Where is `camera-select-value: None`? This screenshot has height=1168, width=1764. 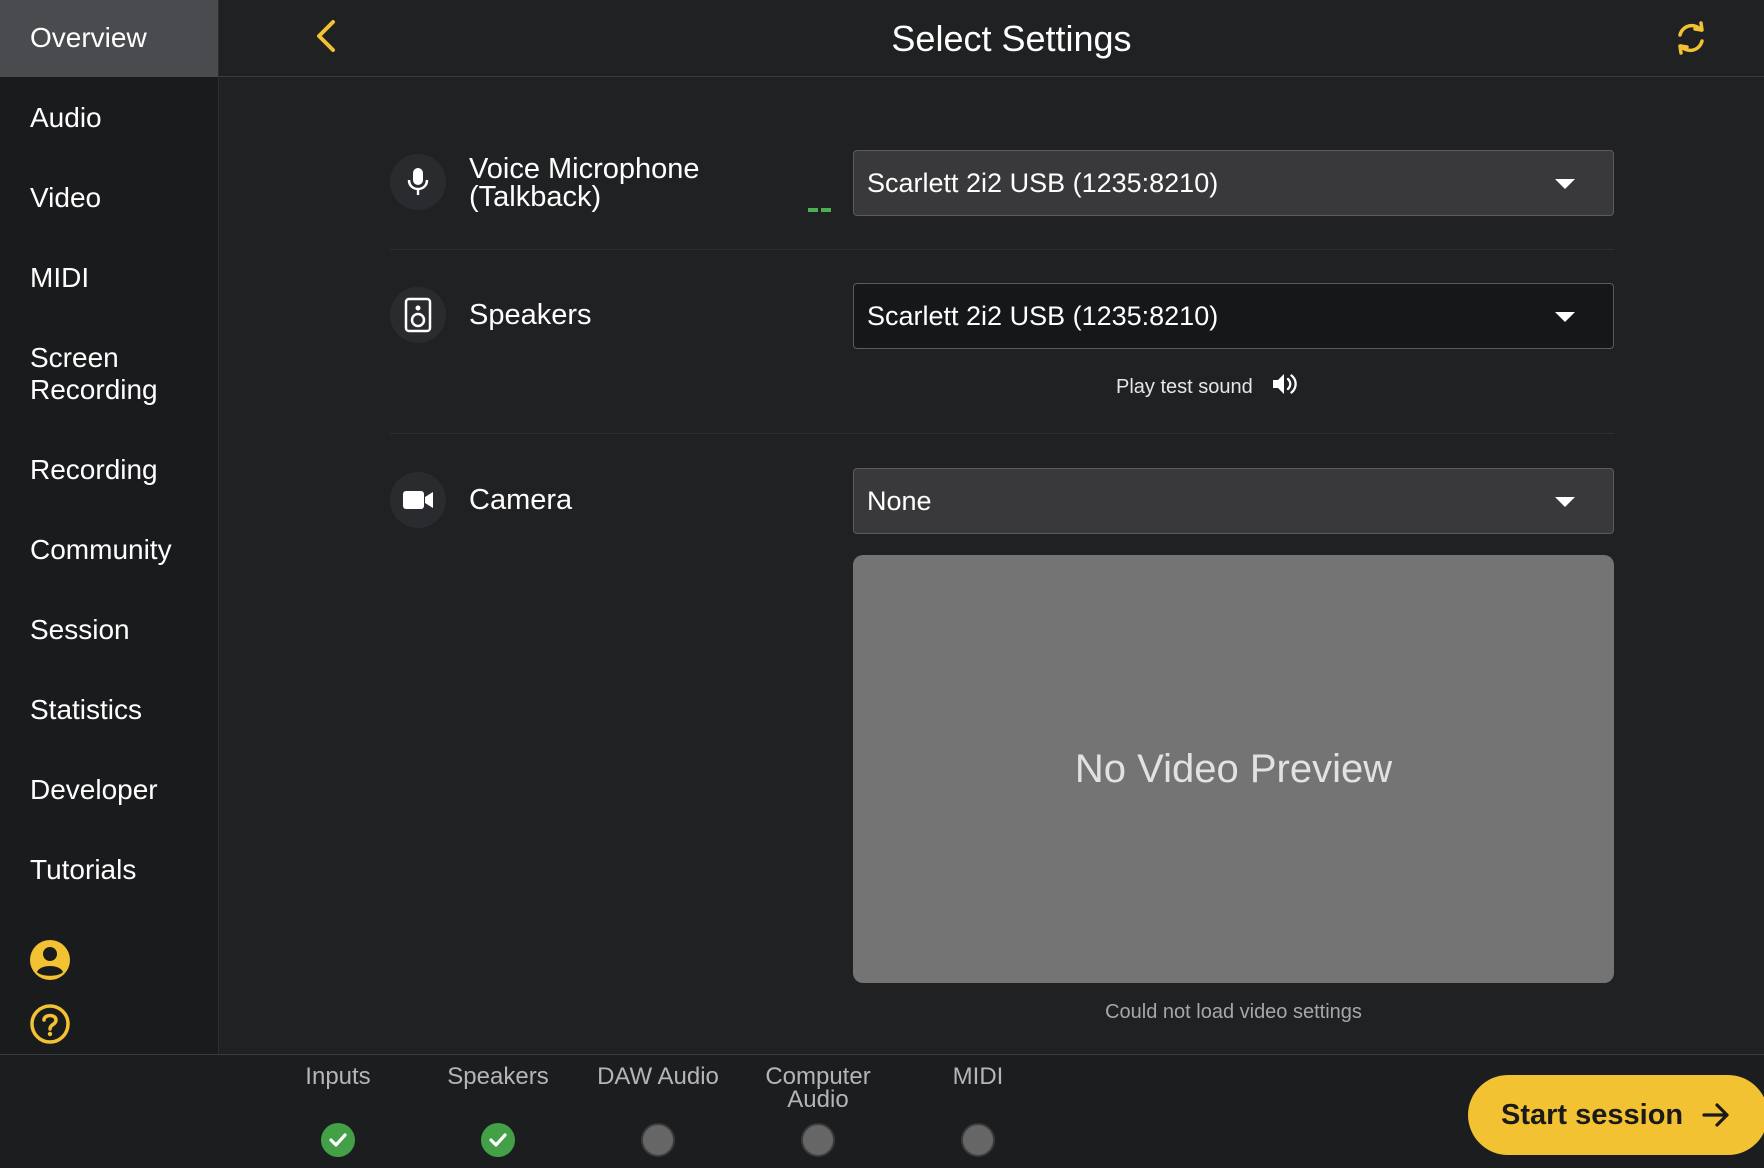 camera-select-value: None is located at coordinates (899, 500).